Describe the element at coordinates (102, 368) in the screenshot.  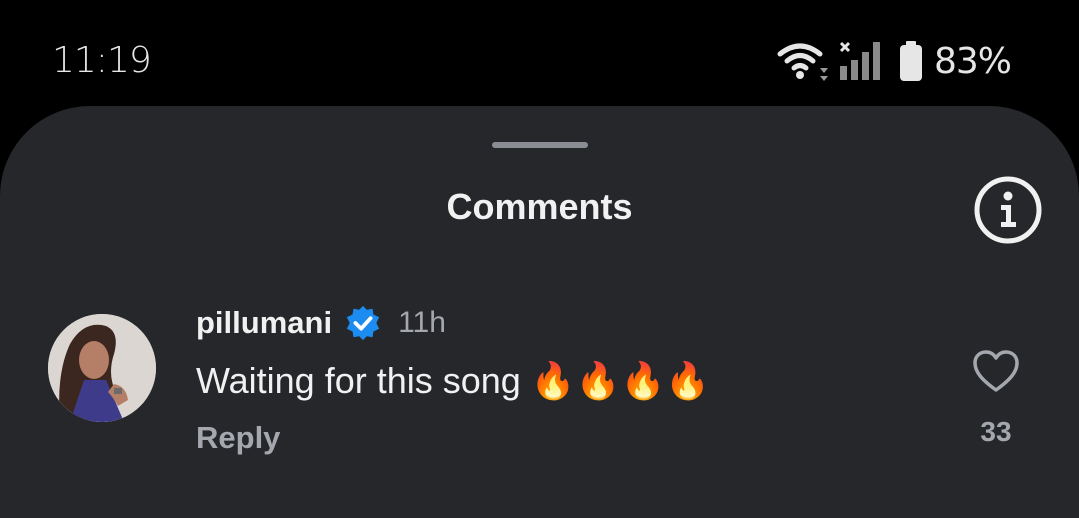
I see `avatar` at that location.